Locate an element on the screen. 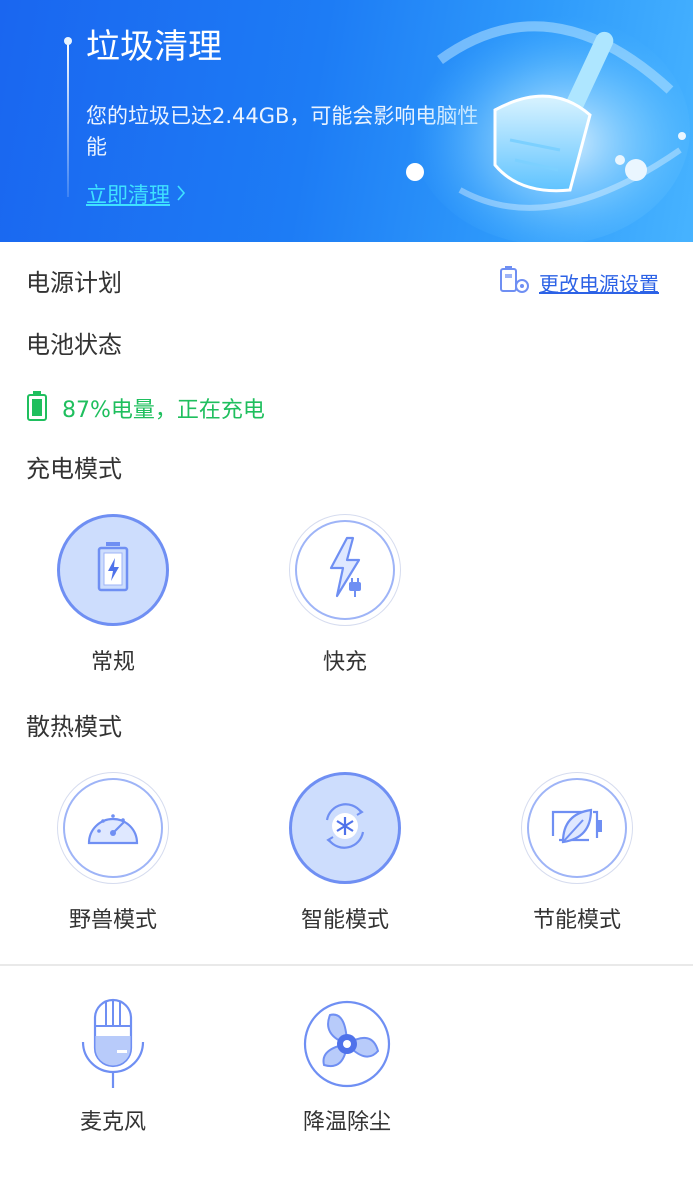 The height and width of the screenshot is (1180, 693). clean-now-link: 立即清理 is located at coordinates (136, 195).